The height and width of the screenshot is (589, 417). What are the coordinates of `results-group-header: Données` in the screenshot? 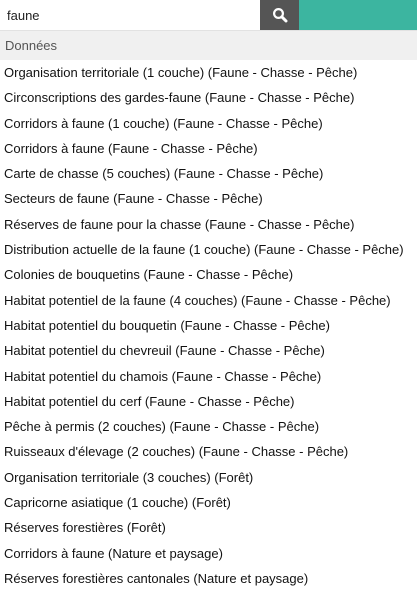 It's located at (208, 45).